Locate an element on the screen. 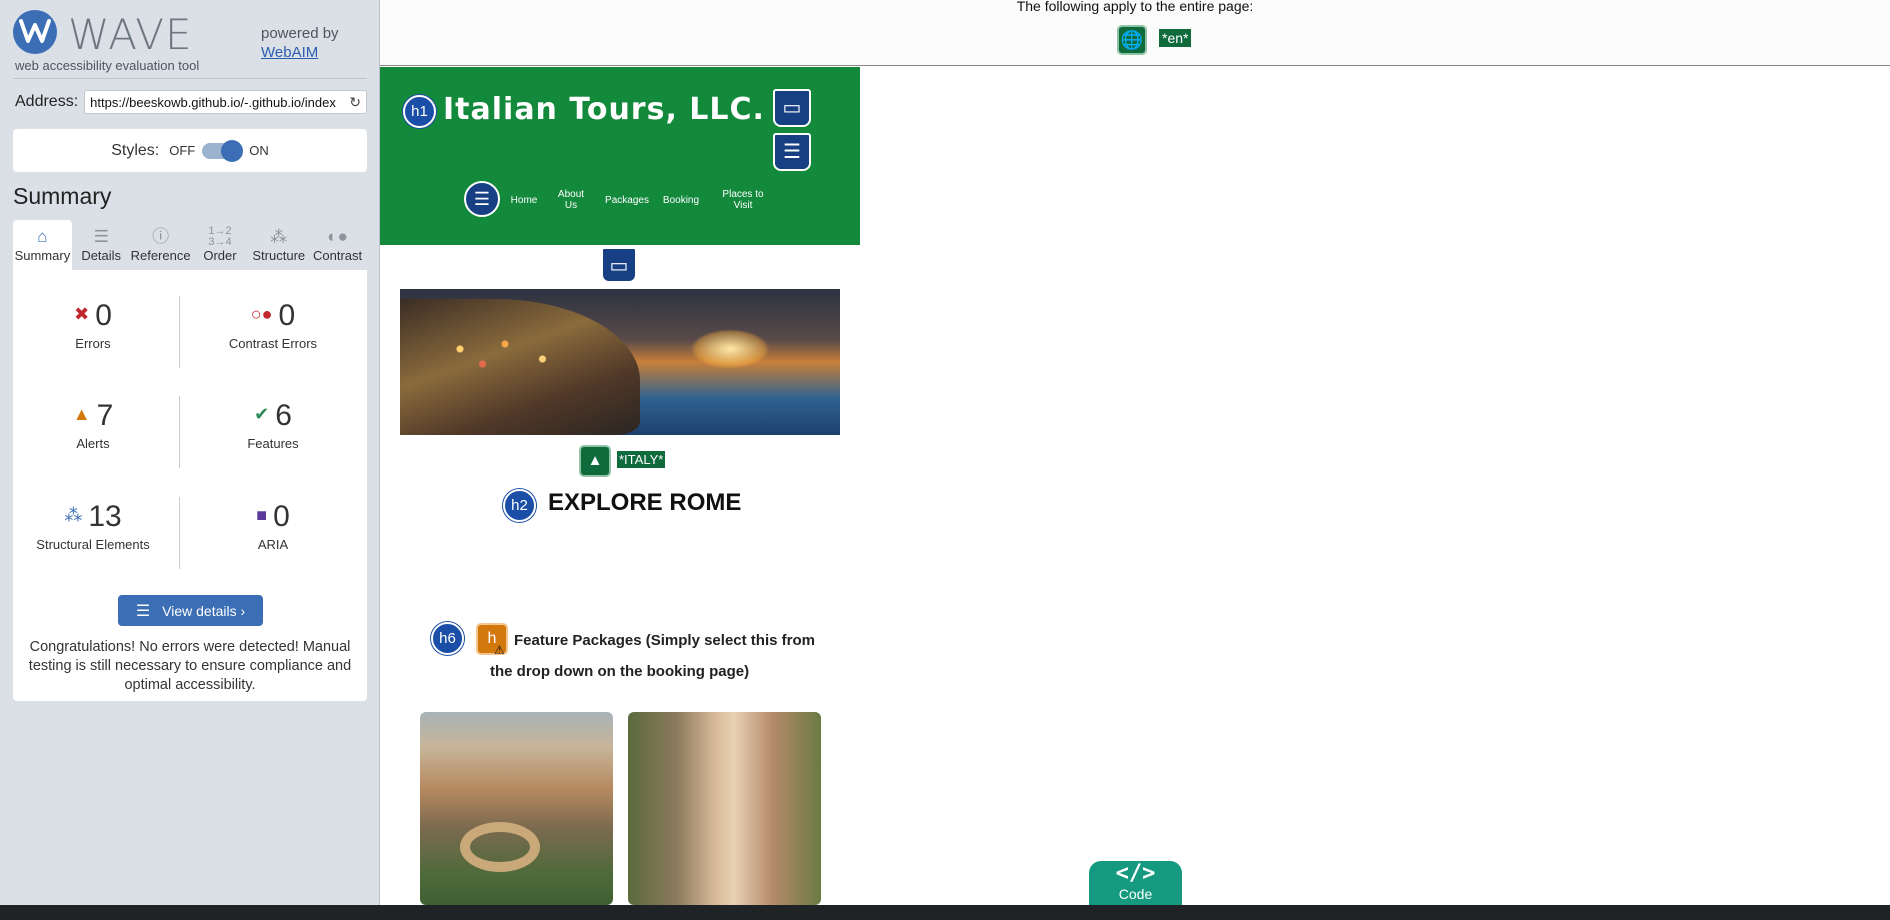 Image resolution: width=1890 pixels, height=920 pixels. summary-title: Summary is located at coordinates (62, 196).